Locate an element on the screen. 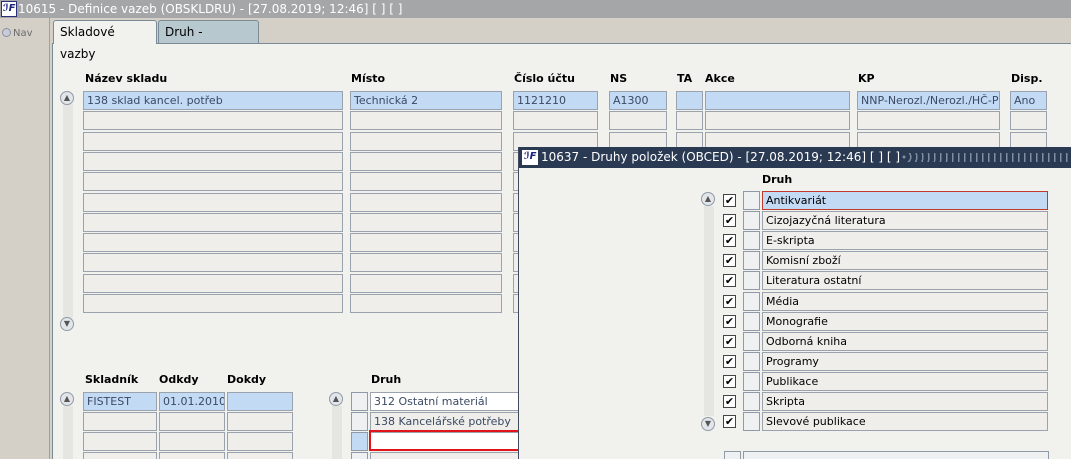  cell-ns: A1300 is located at coordinates (638, 100).